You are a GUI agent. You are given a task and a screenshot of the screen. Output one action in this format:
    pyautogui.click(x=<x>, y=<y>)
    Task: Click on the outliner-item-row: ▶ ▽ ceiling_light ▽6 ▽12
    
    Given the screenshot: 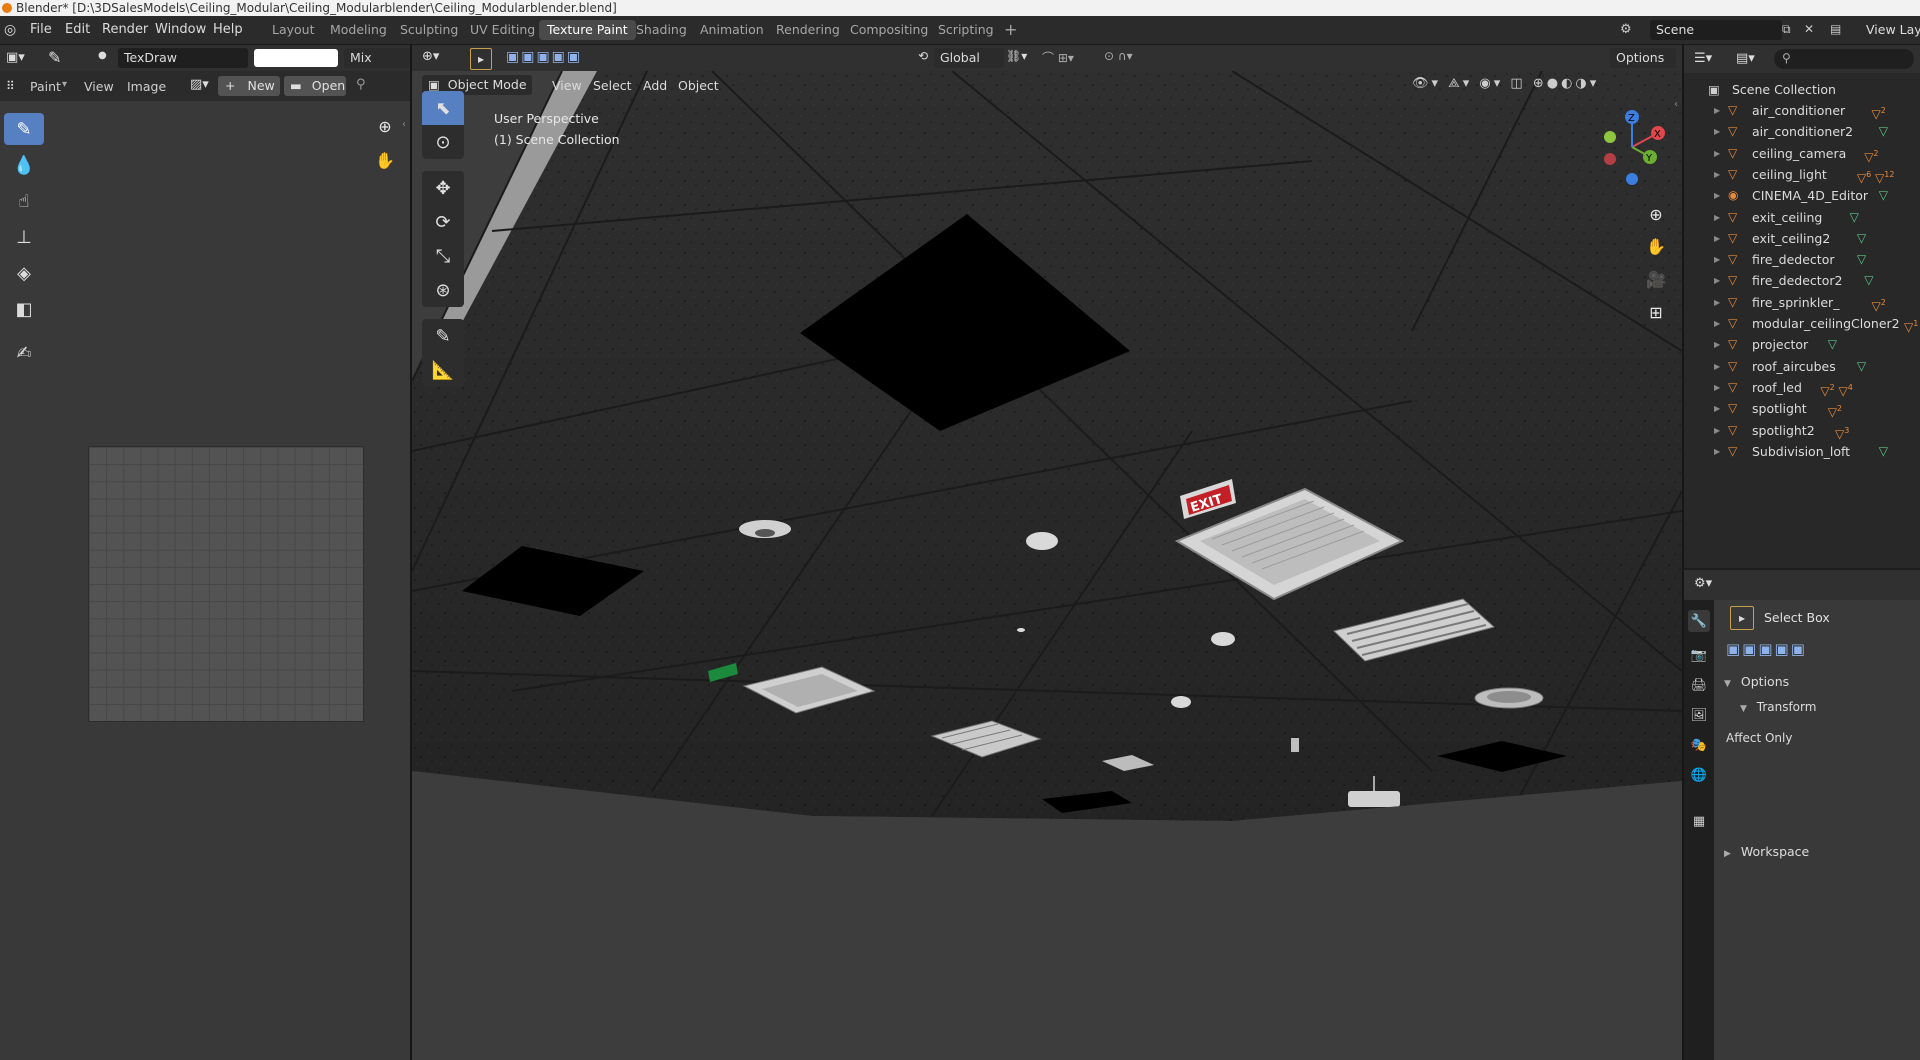 What is the action you would take?
    pyautogui.click(x=1802, y=174)
    